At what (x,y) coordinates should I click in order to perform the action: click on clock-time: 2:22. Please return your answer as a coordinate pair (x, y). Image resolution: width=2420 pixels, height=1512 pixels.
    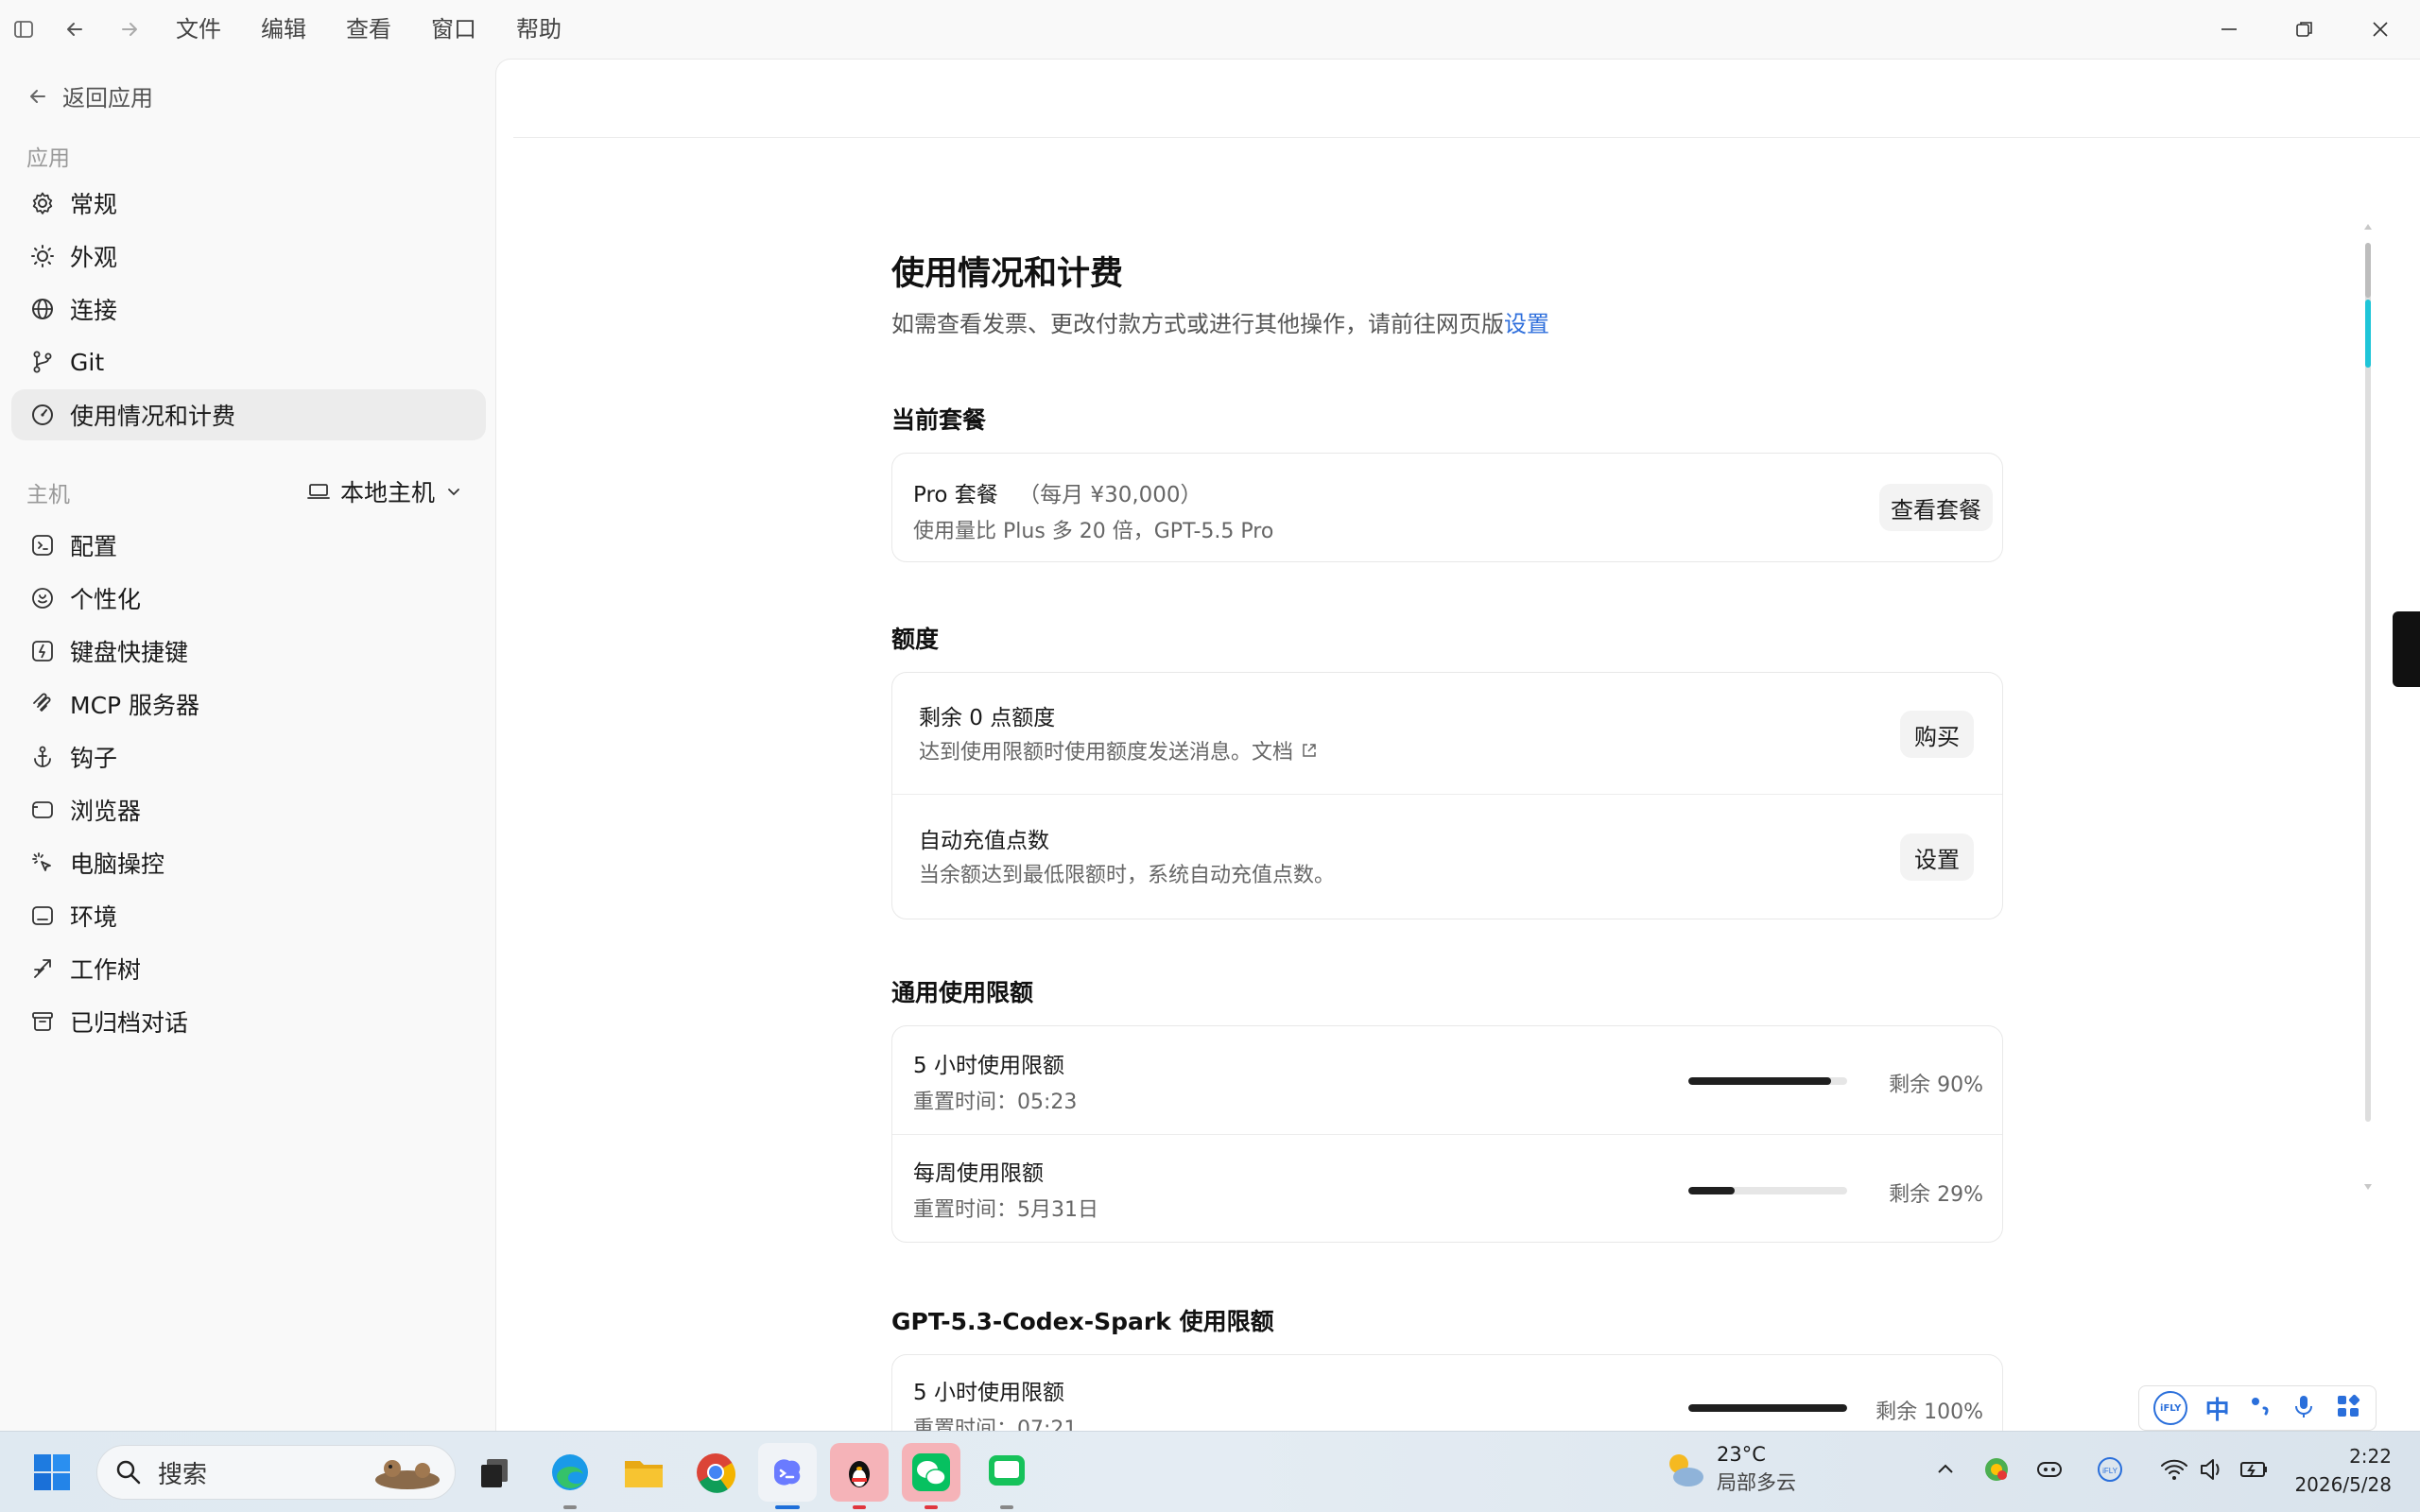
    Looking at the image, I should click on (2340, 1456).